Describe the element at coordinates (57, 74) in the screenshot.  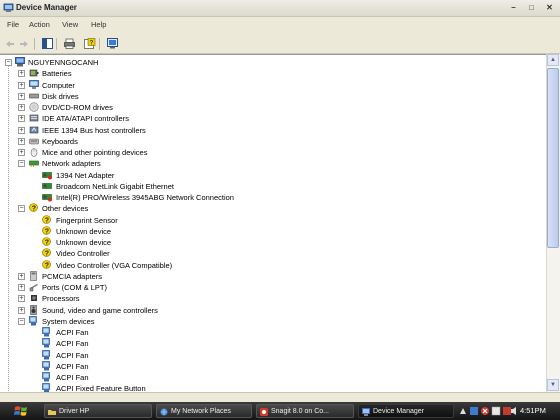
I see `tree-item-label: Batteries` at that location.